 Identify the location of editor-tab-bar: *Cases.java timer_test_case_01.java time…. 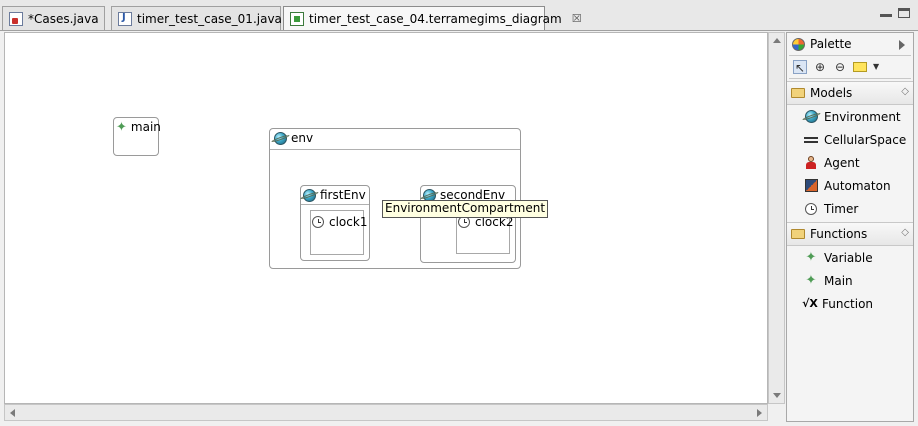
(459, 15).